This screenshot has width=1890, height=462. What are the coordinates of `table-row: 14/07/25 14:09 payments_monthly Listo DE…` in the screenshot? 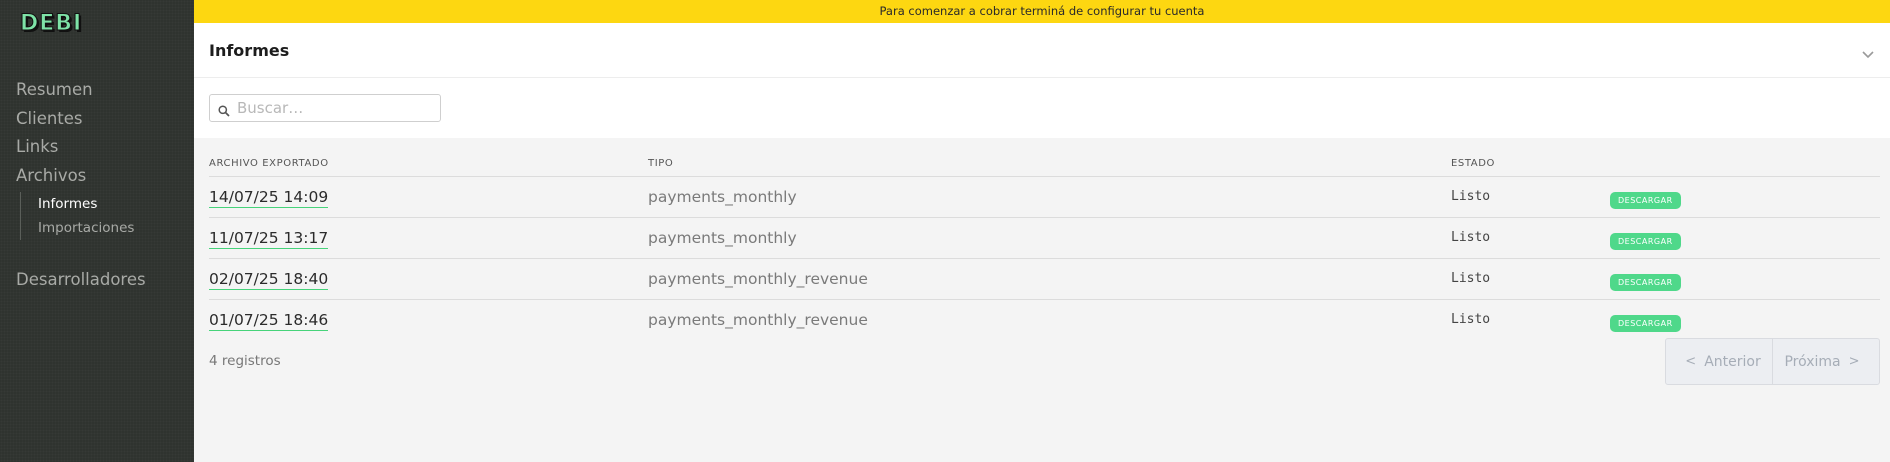 It's located at (1044, 197).